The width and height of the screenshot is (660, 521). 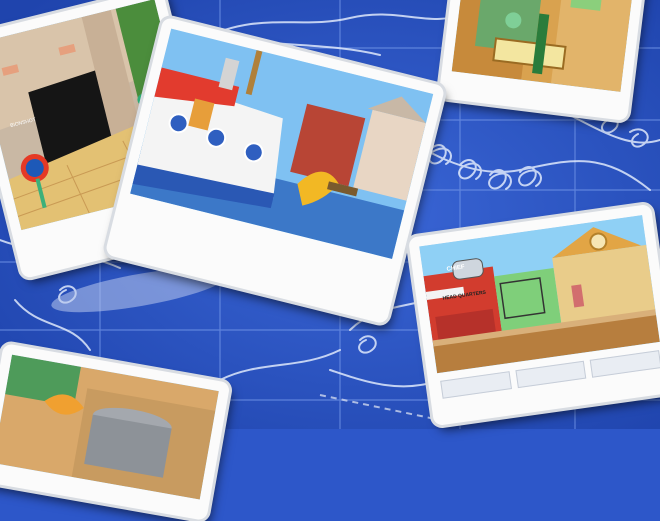 I want to click on town-street-screenshot, so click(x=544, y=46).